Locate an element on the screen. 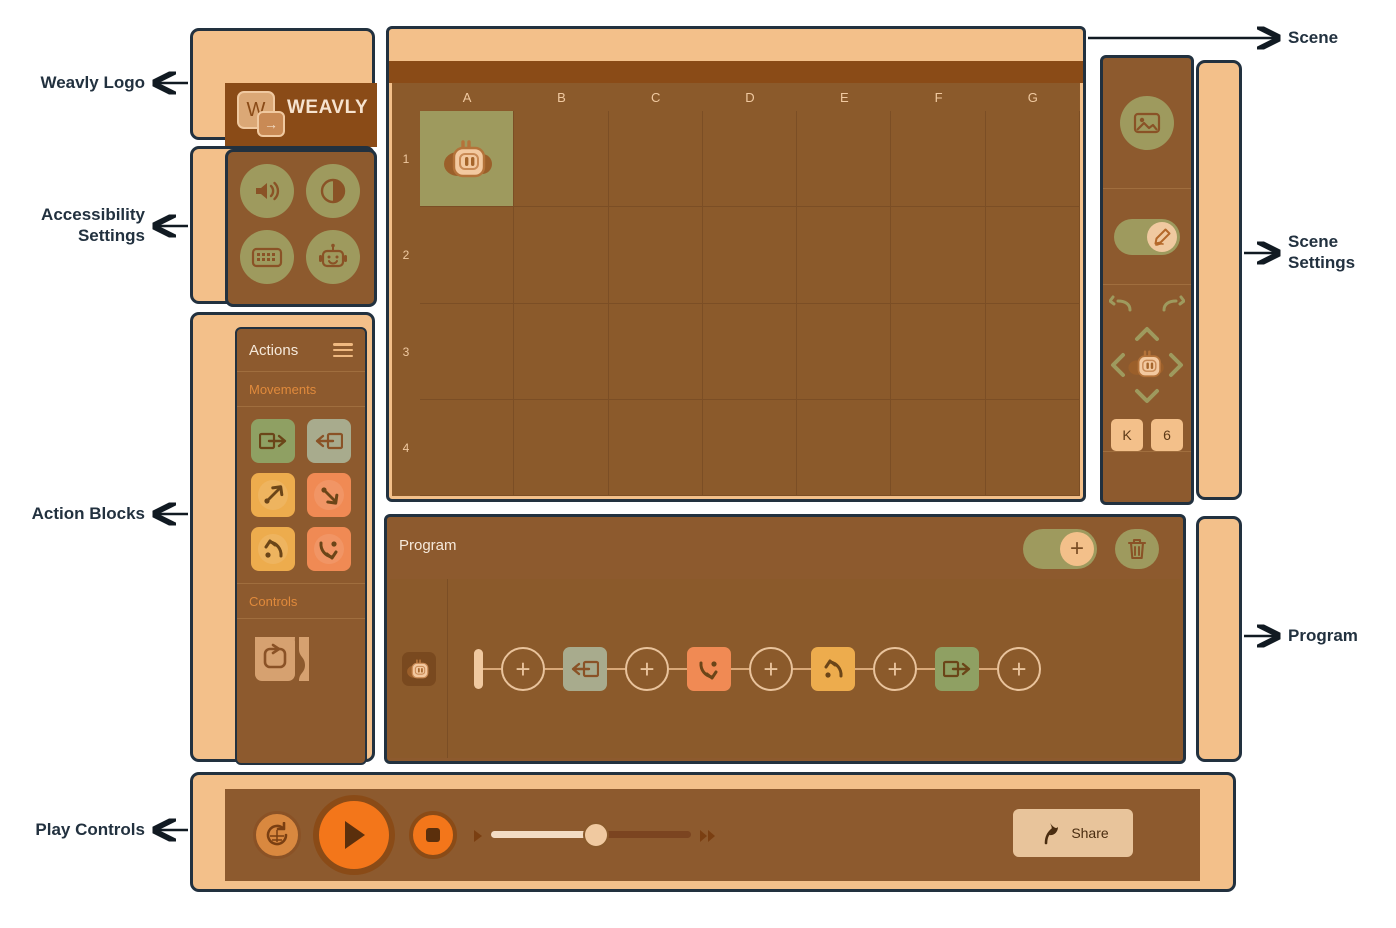 The image size is (1396, 928). turn-left-45-icon is located at coordinates (274, 494).